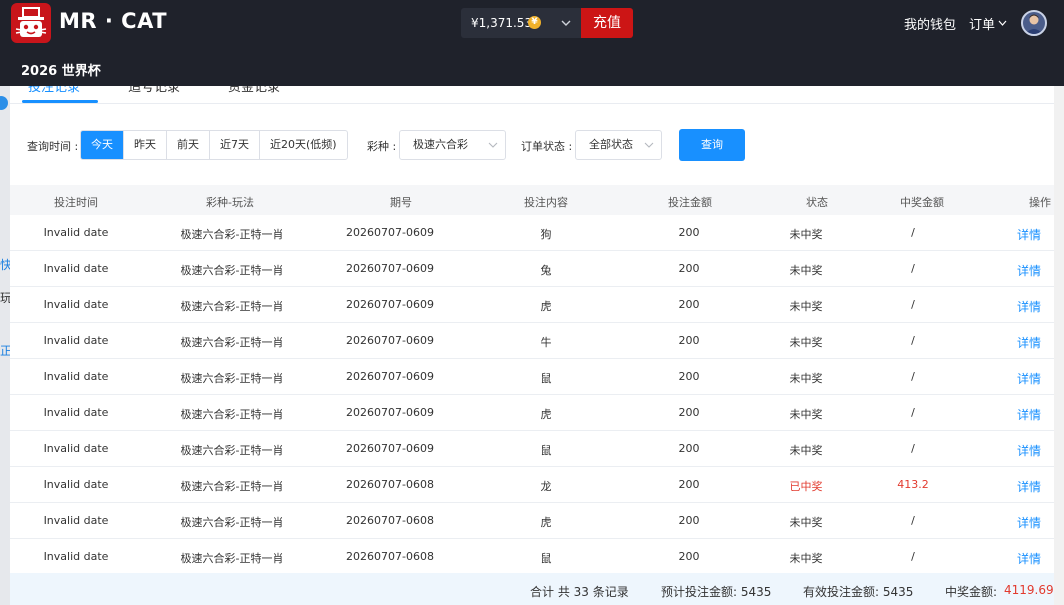  Describe the element at coordinates (5, 298) in the screenshot. I see `left-panel-text: 玩` at that location.